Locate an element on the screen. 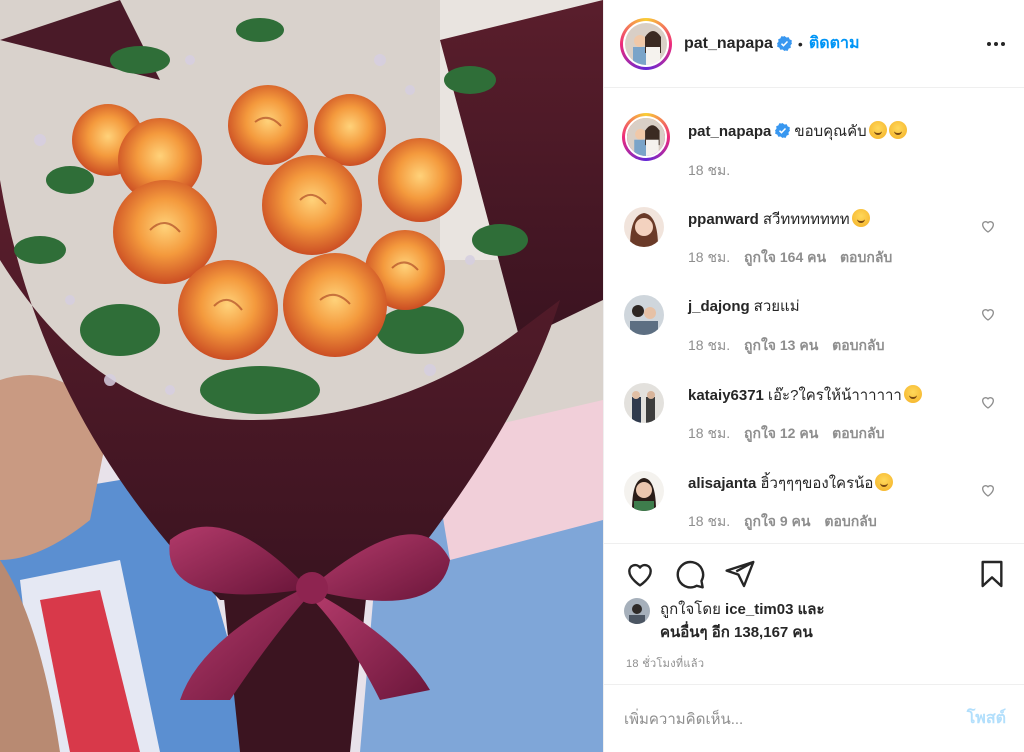 This screenshot has width=1024, height=752. comment-text: alisajanta ฮิ้วๆๆๆของใครน้อ is located at coordinates (831, 483).